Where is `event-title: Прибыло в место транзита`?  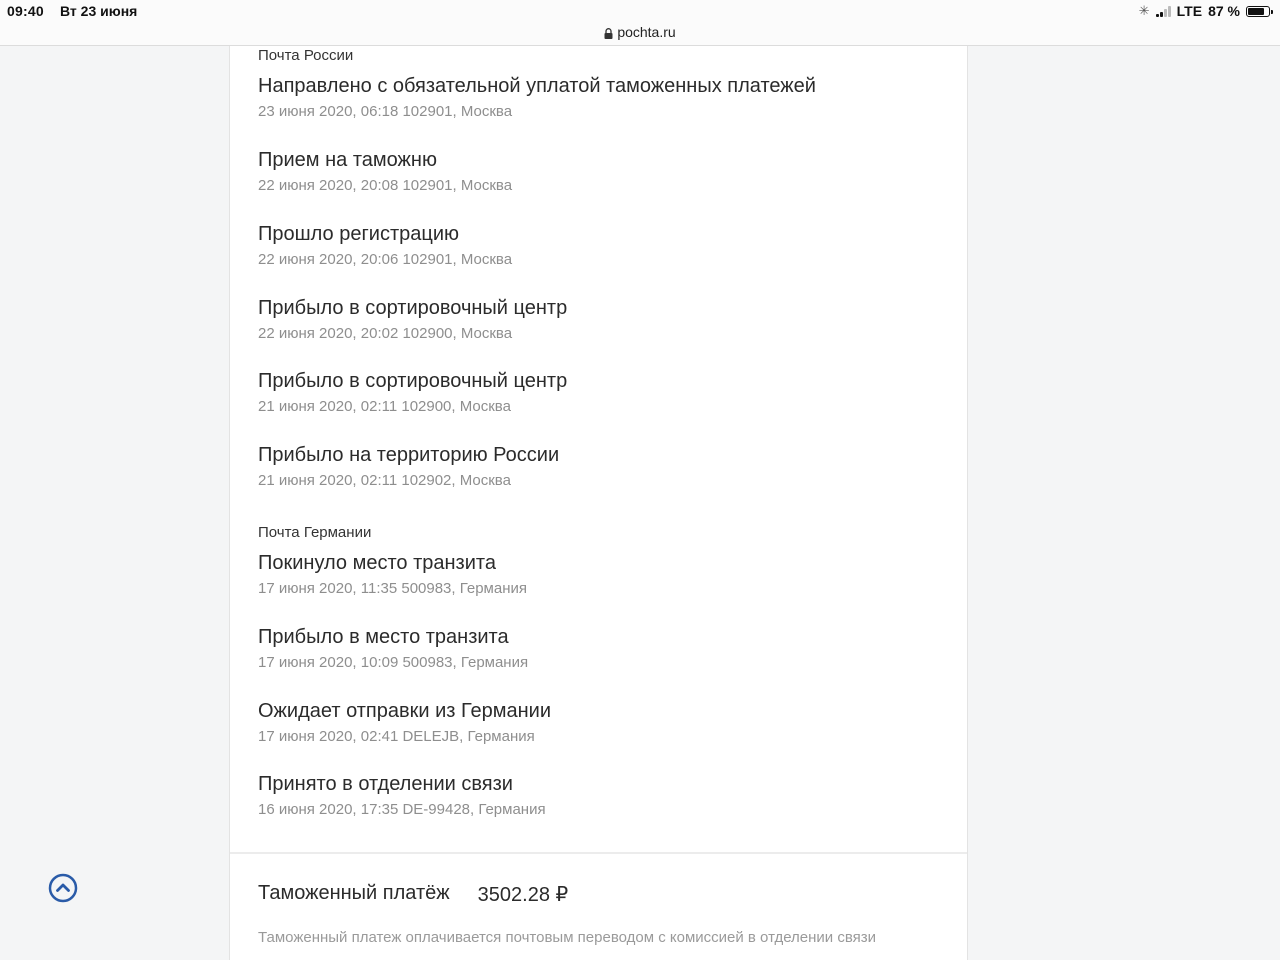 event-title: Прибыло в место транзита is located at coordinates (383, 637).